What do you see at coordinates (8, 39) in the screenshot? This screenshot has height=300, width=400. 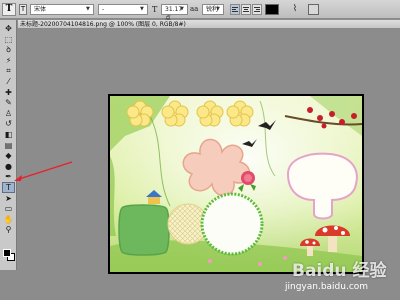 I see `marquee-tool-icon: ⬚` at bounding box center [8, 39].